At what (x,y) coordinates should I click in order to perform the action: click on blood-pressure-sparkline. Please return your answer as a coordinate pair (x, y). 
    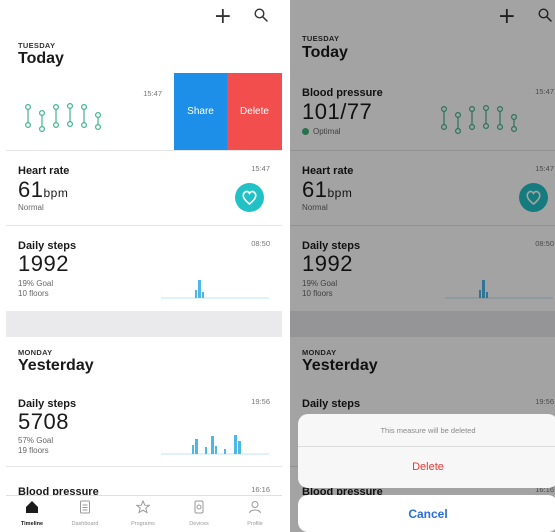
    Looking at the image, I should click on (62, 118).